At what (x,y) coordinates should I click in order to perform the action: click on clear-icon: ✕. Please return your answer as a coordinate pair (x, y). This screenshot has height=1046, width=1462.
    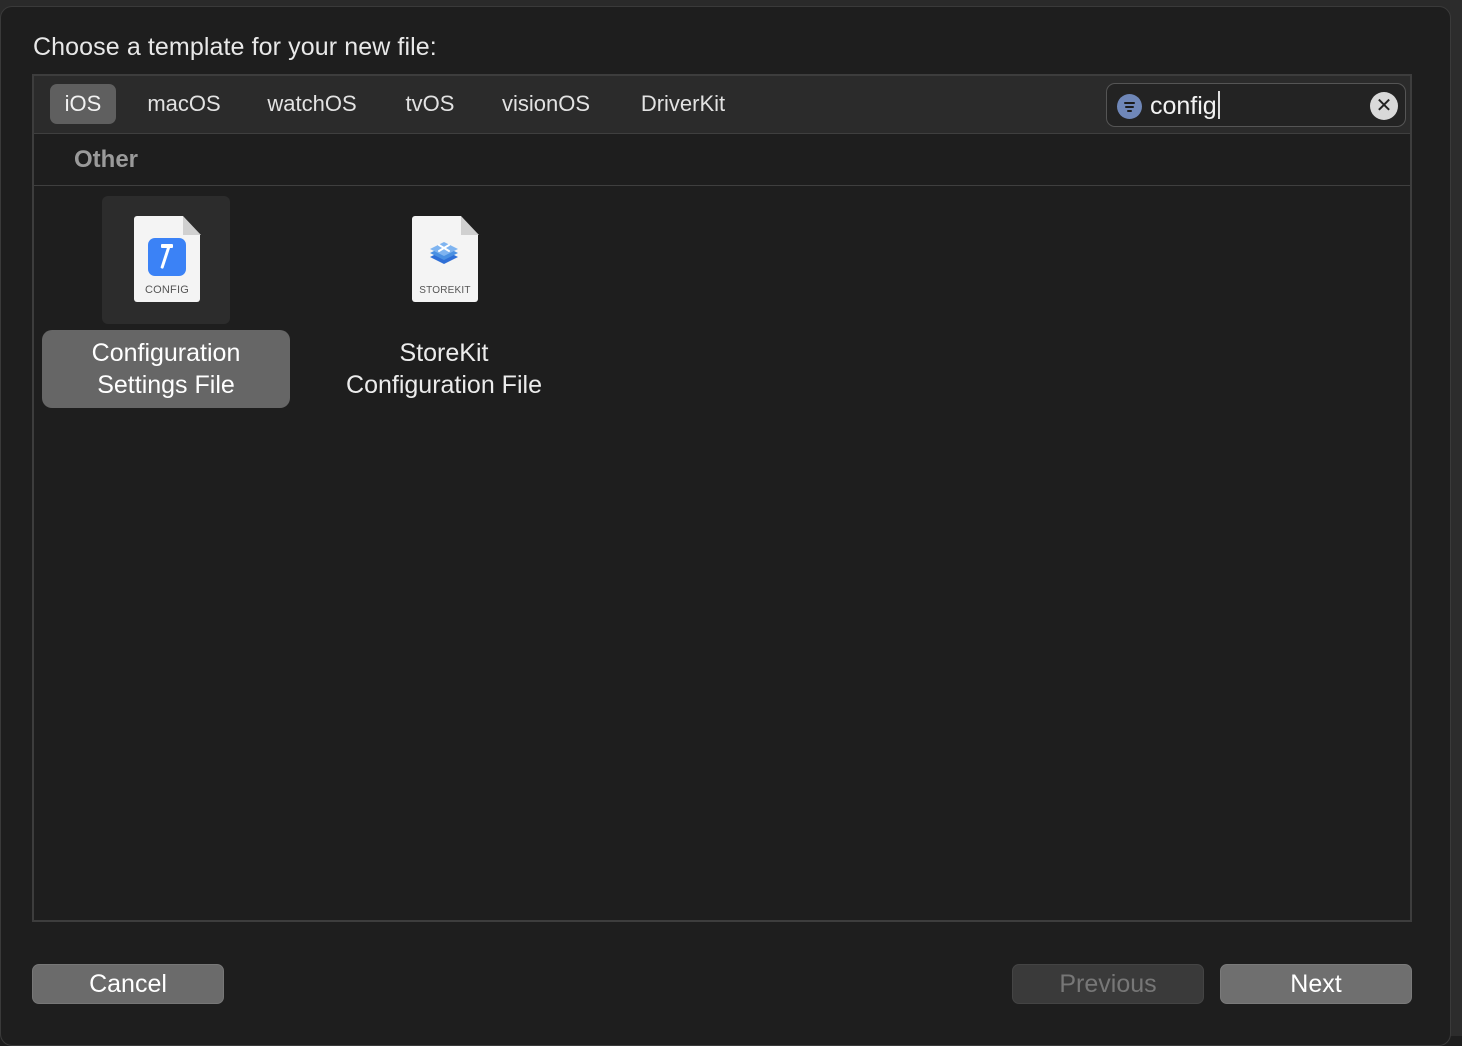
    Looking at the image, I should click on (1384, 106).